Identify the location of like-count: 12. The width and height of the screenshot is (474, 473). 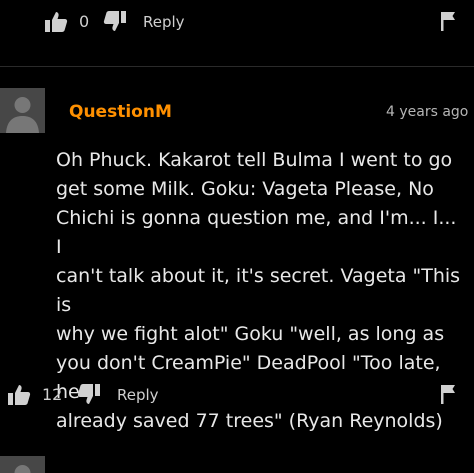
(52, 394).